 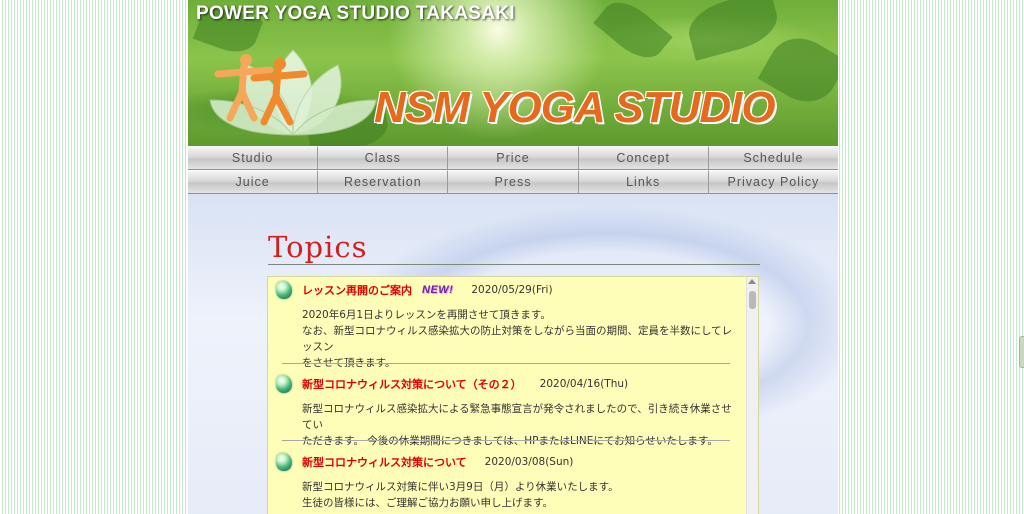 What do you see at coordinates (752, 300) in the screenshot?
I see `scrollbar-thumb` at bounding box center [752, 300].